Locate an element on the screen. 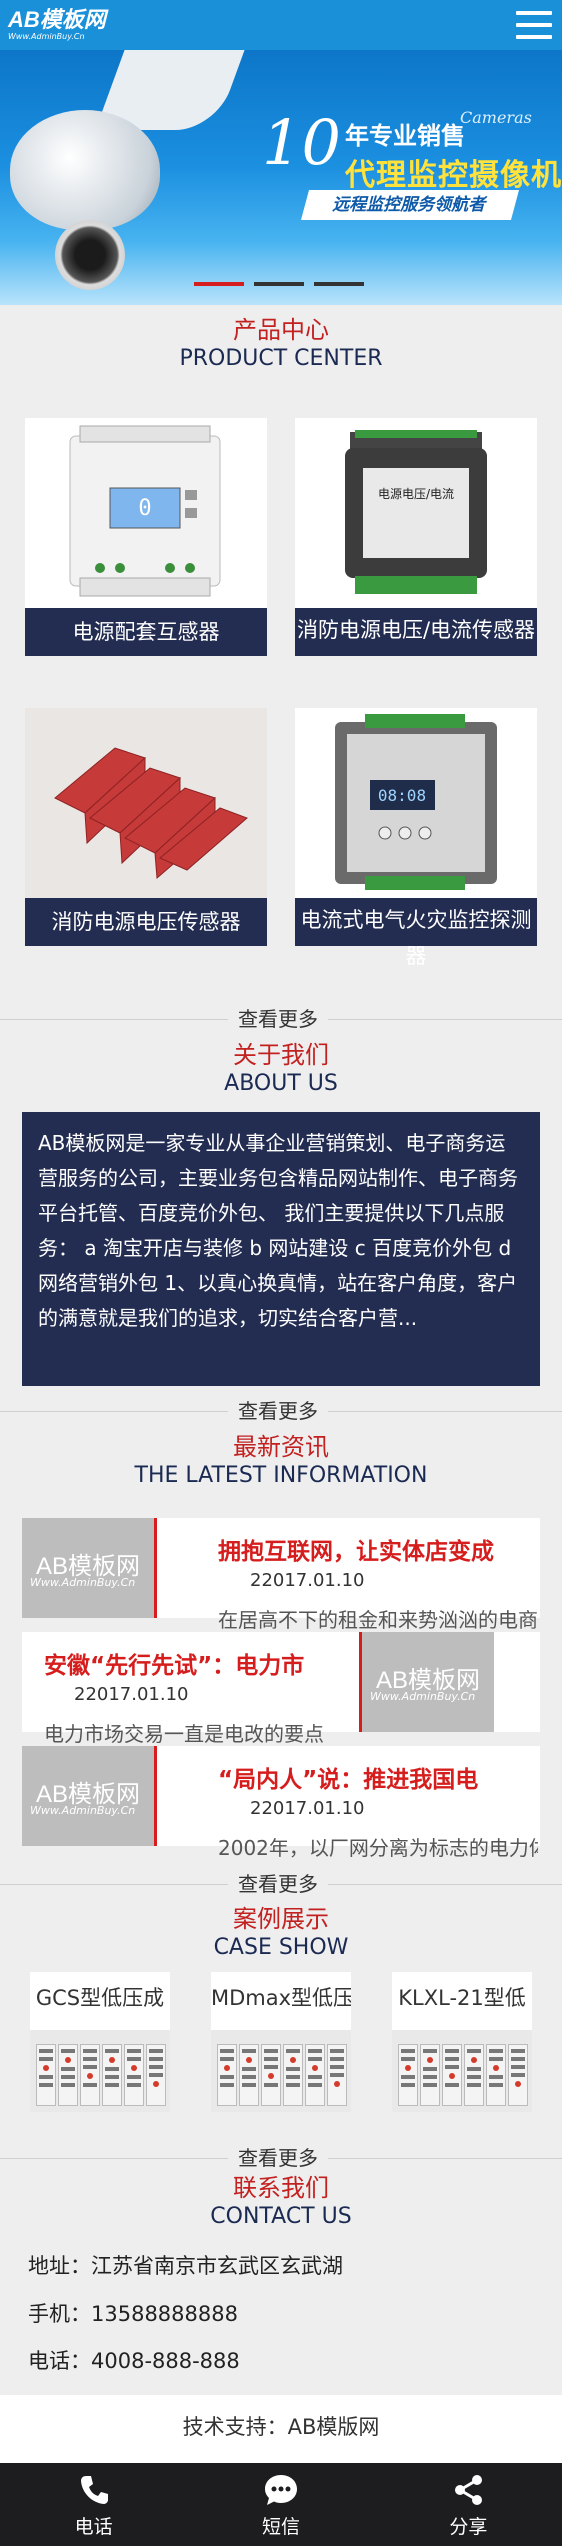  contact-heading: 联系我们 CONTACT US is located at coordinates (281, 2202).